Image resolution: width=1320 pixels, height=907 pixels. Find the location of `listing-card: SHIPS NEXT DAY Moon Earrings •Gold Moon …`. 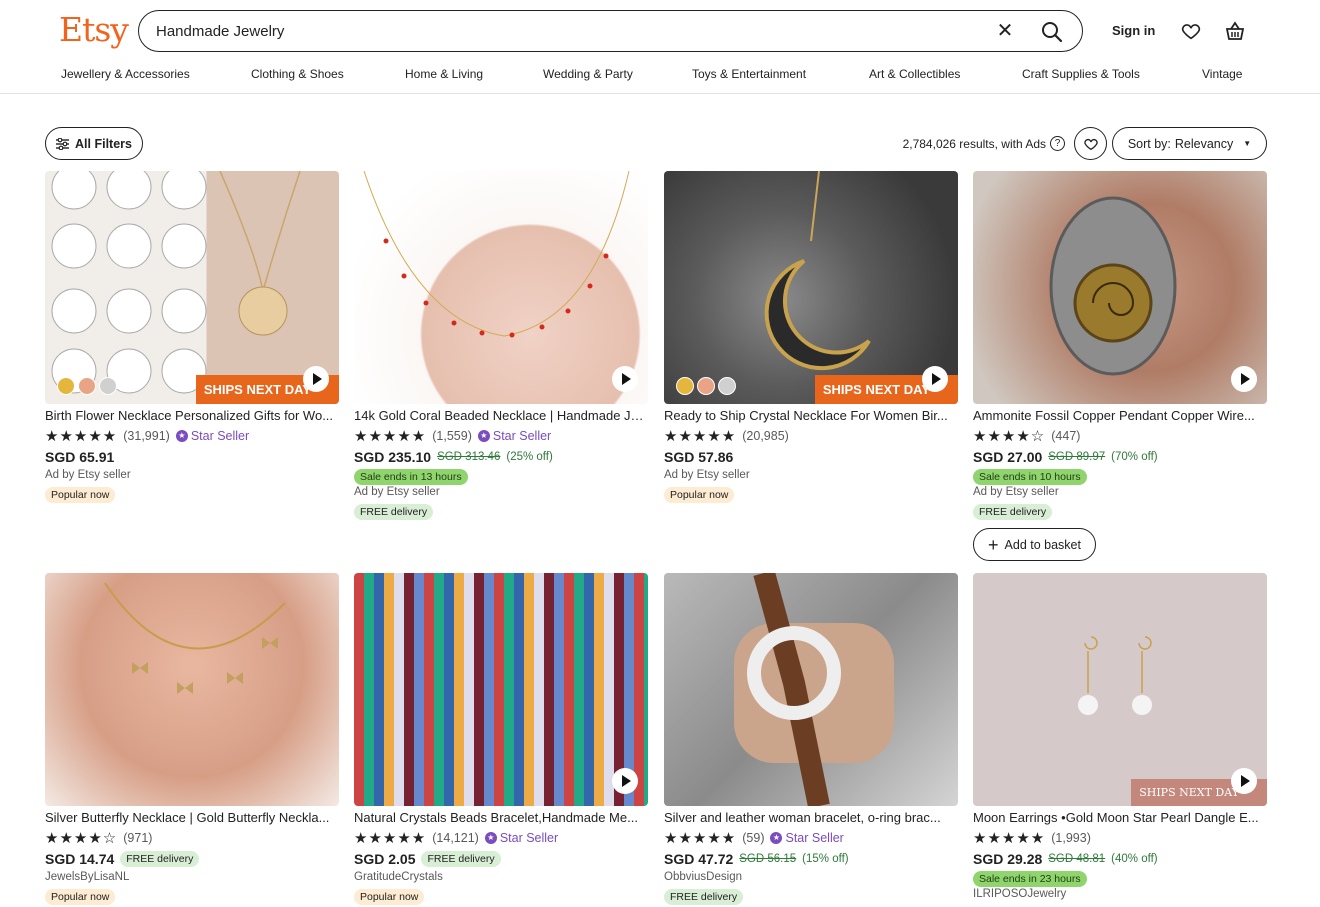

listing-card: SHIPS NEXT DAY Moon Earrings •Gold Moon … is located at coordinates (1120, 738).